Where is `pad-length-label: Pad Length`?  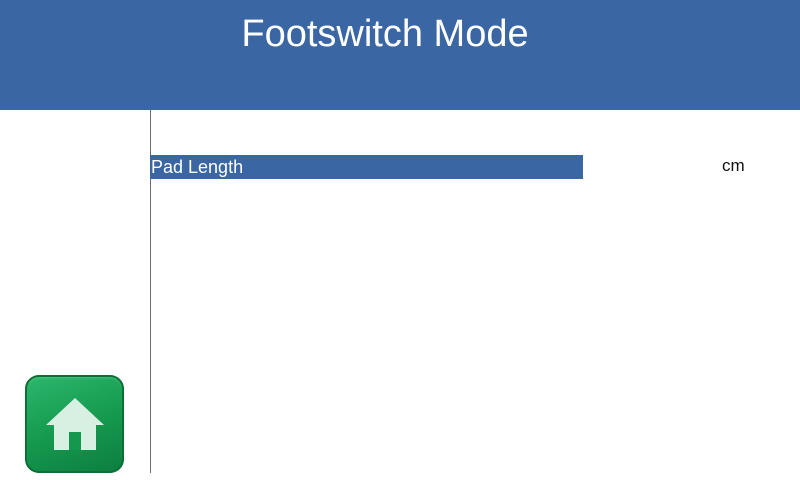 pad-length-label: Pad Length is located at coordinates (197, 167).